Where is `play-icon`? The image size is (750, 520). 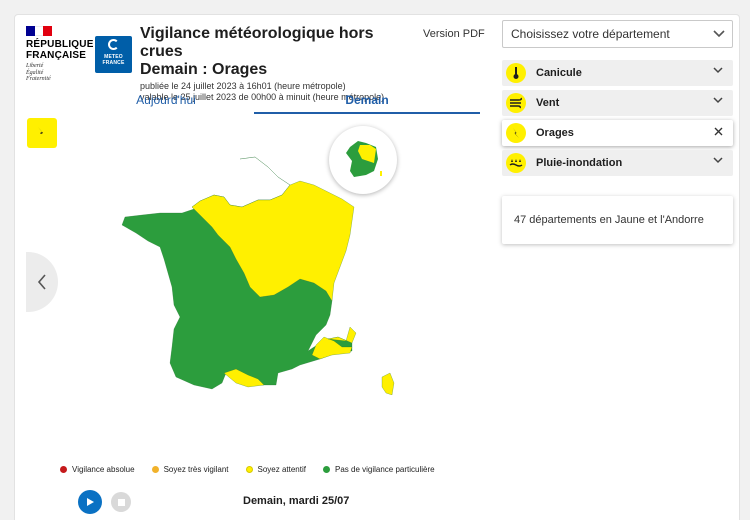
play-icon is located at coordinates (90, 502).